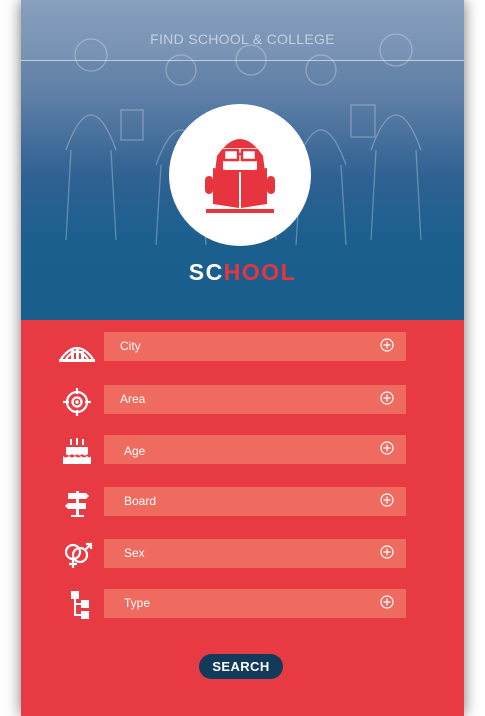  Describe the element at coordinates (241, 666) in the screenshot. I see `search-button: SEARCH` at that location.